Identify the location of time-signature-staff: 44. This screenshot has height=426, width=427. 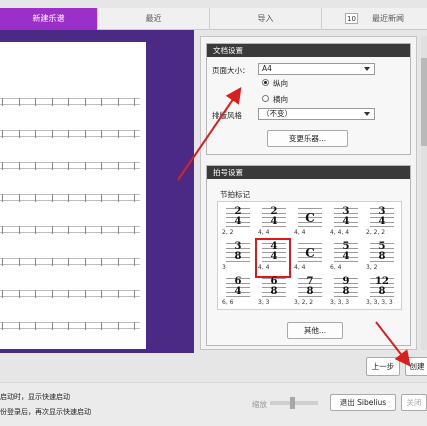
(274, 252).